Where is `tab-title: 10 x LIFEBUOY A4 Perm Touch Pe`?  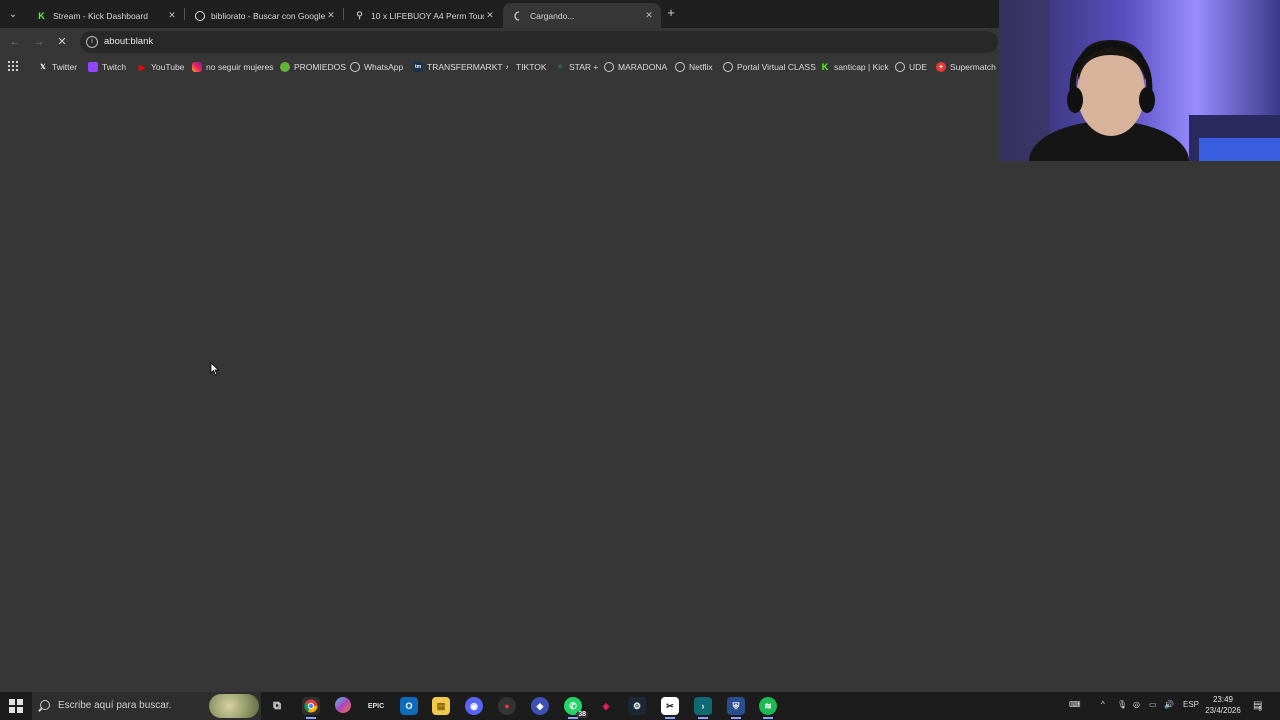 tab-title: 10 x LIFEBUOY A4 Perm Touch Pe is located at coordinates (427, 15).